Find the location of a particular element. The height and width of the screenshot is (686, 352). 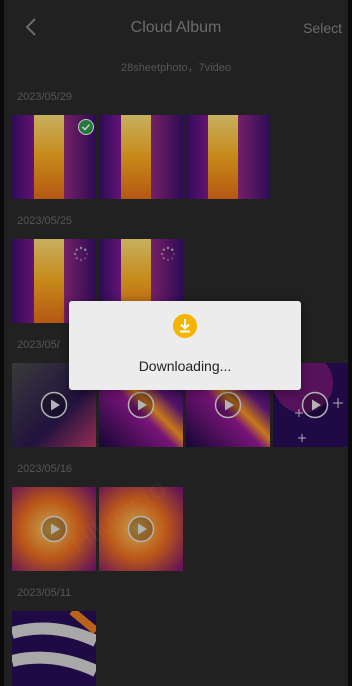

download-icon is located at coordinates (185, 326).